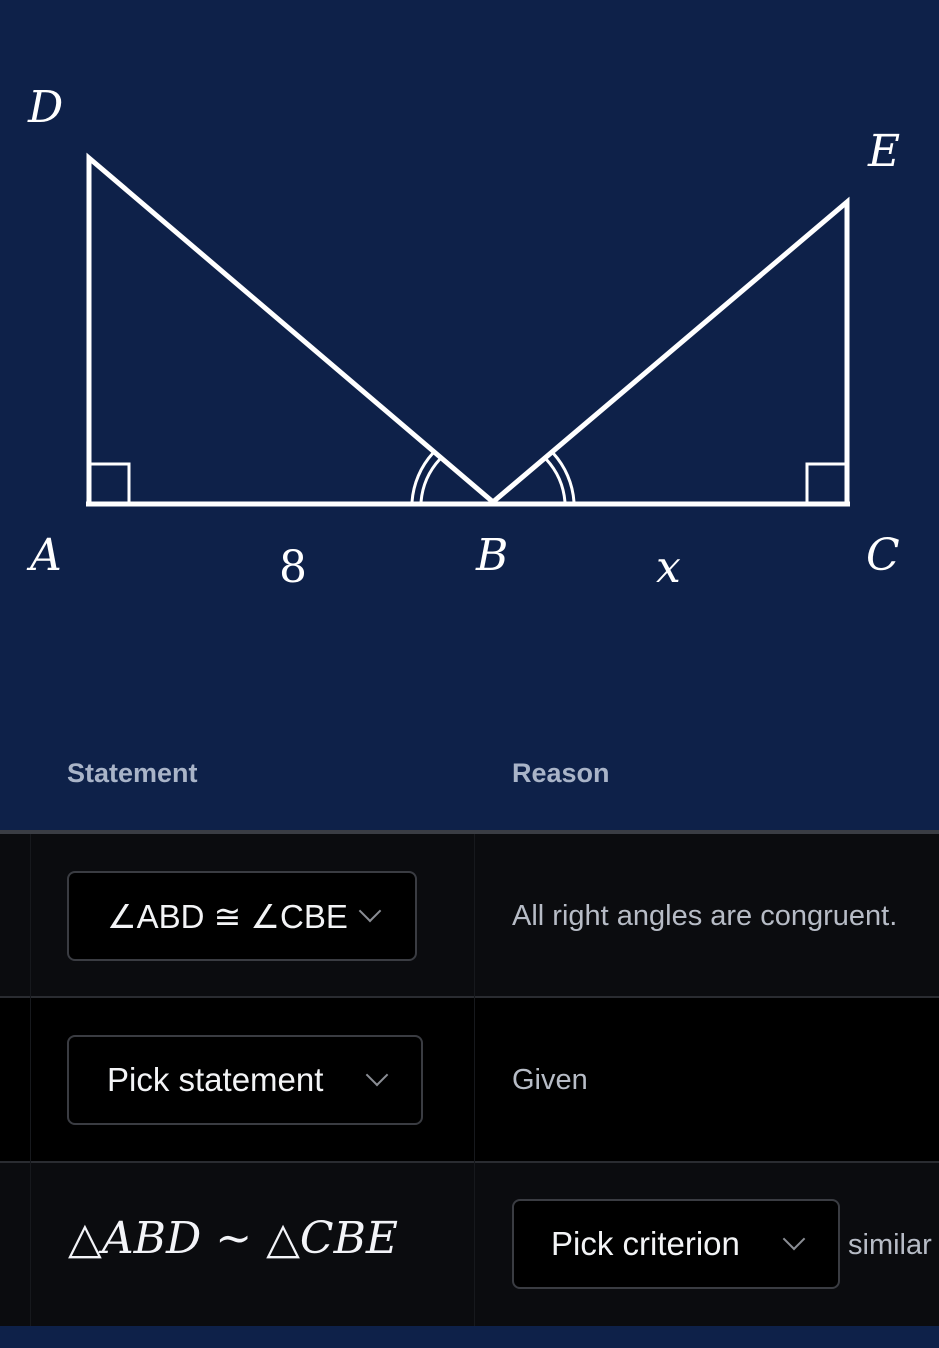  What do you see at coordinates (349, 1238) in the screenshot?
I see `triangle-name-cbe: CBE` at bounding box center [349, 1238].